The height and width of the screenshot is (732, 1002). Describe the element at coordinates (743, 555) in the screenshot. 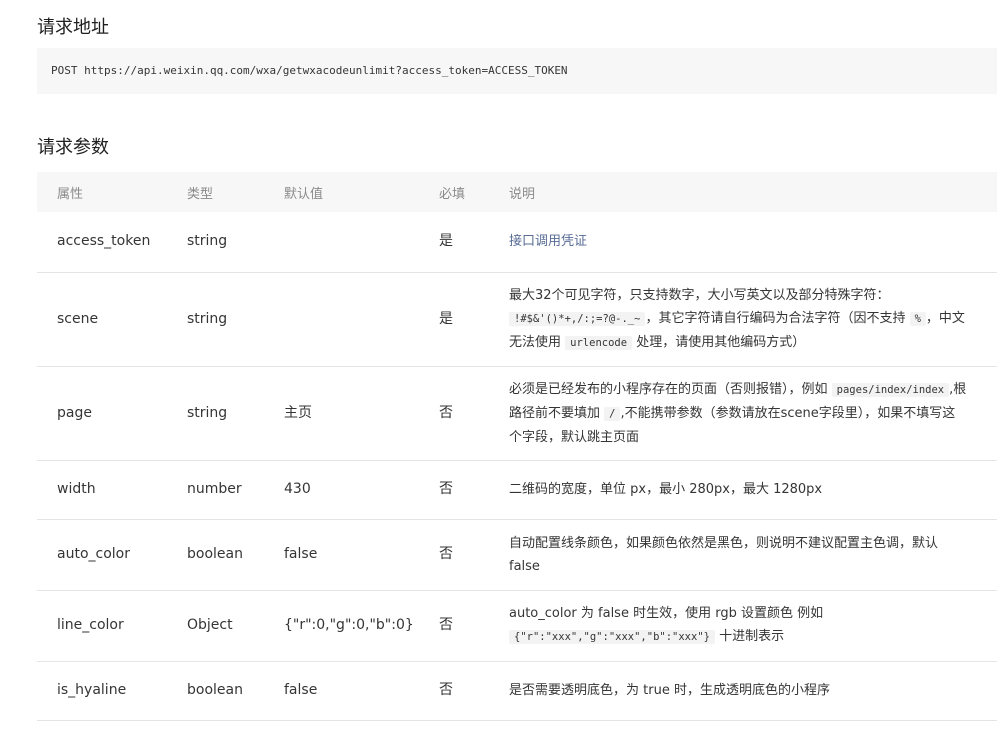

I see `cell-description: 自动配置线条颜色，如果颜色依然是黑色，则说明不建议配置主色调，默认 false` at that location.